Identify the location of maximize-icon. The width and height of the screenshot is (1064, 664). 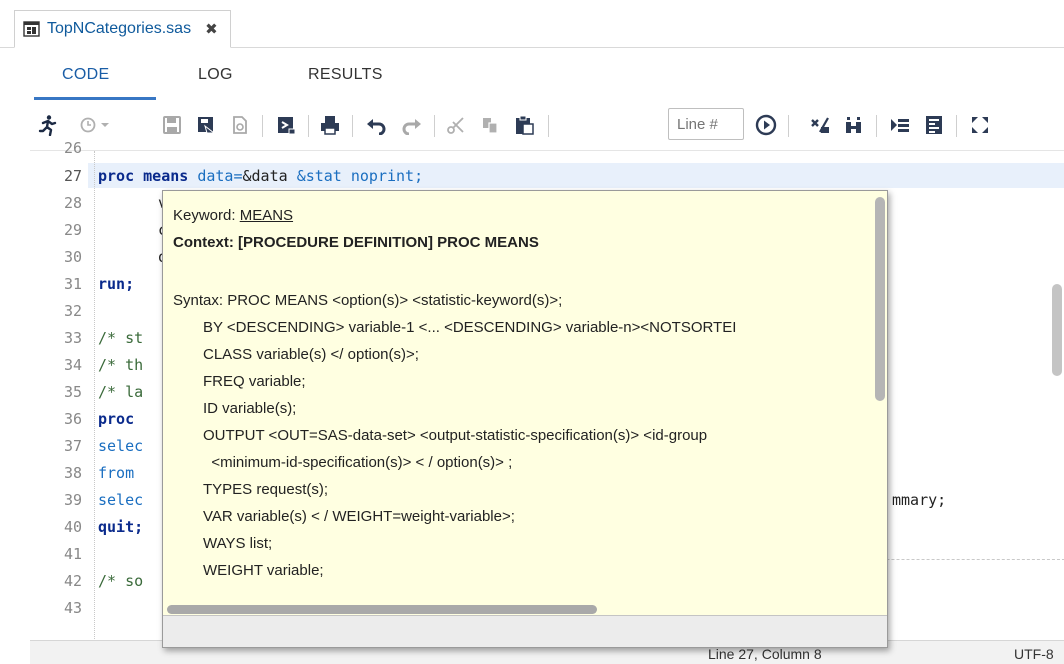
(980, 125).